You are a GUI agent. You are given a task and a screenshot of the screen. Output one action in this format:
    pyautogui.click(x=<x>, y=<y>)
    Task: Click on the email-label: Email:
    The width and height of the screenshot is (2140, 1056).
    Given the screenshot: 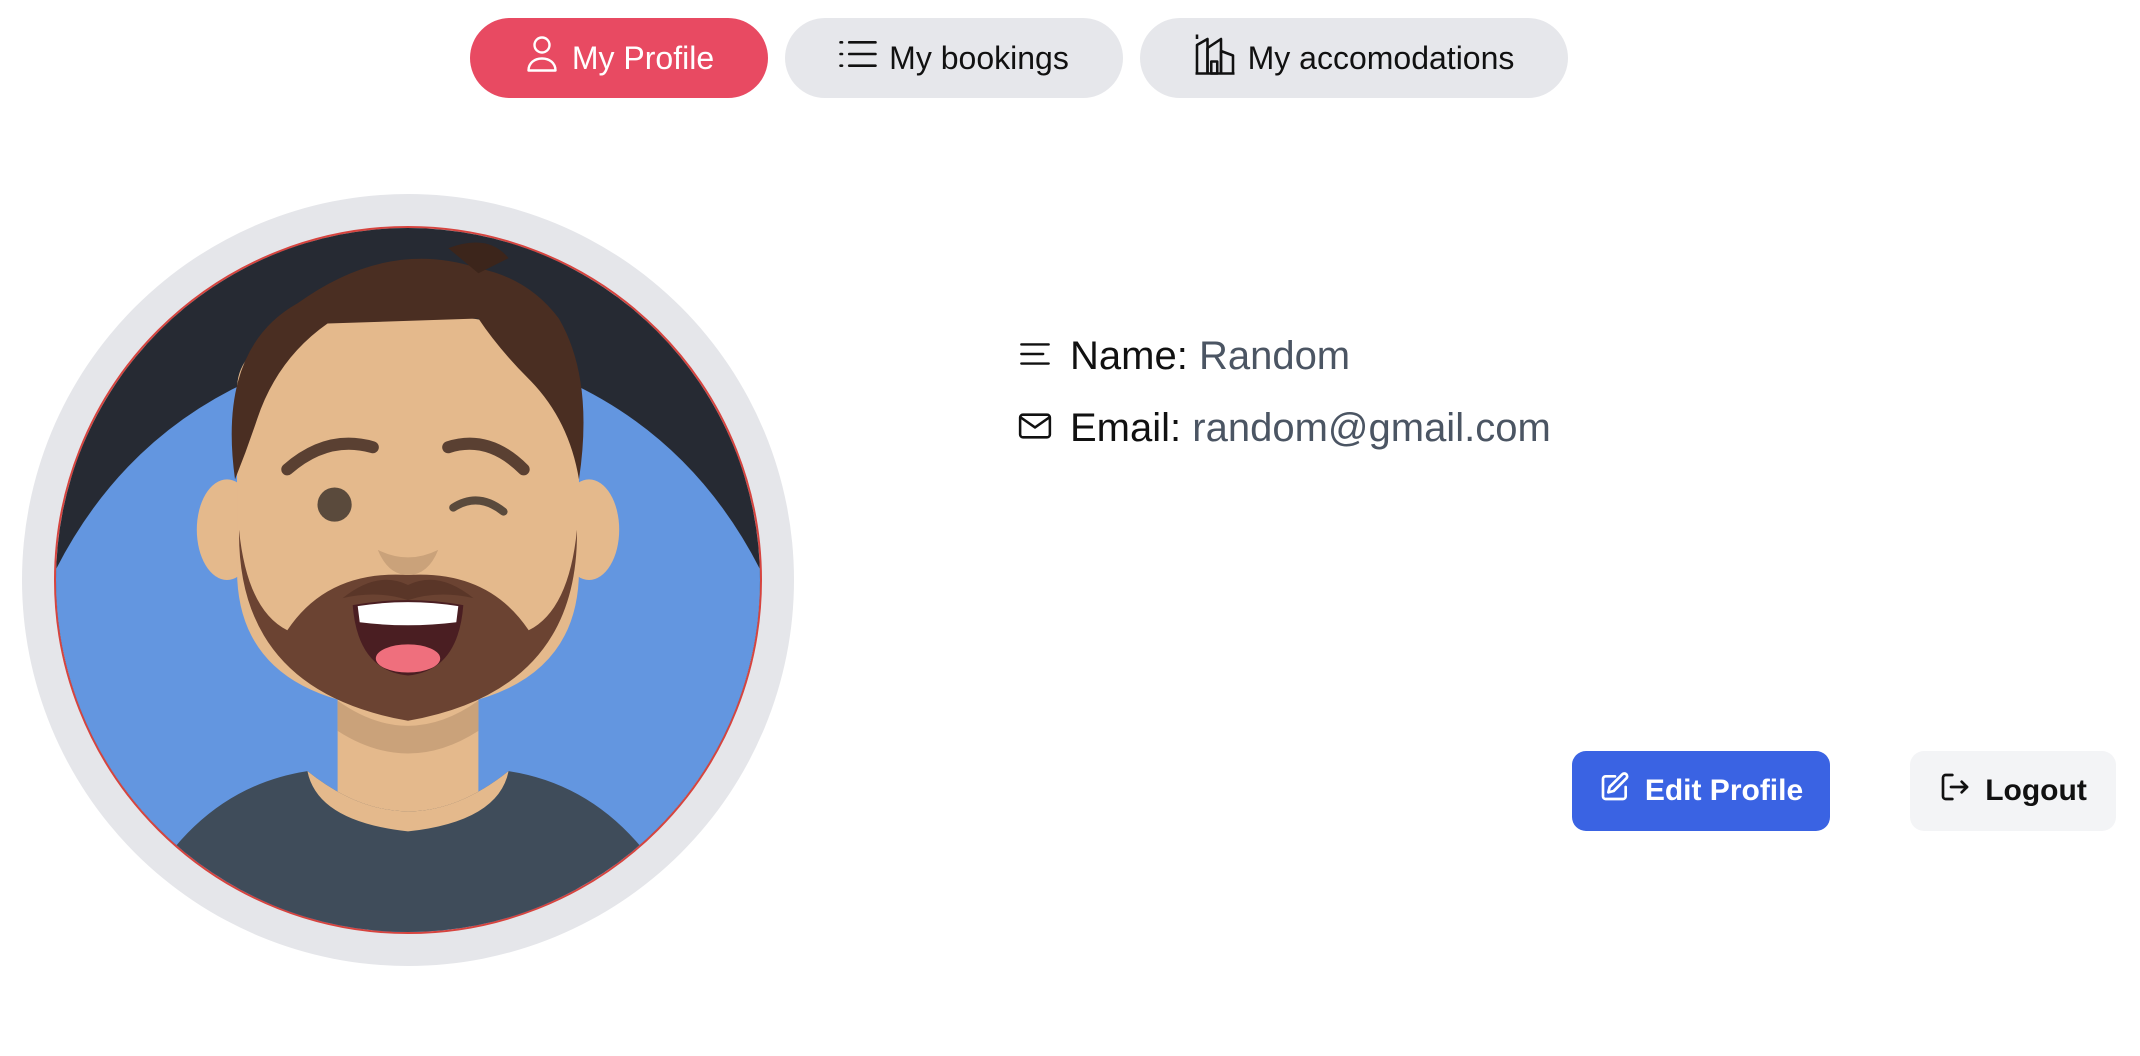 What is the action you would take?
    pyautogui.click(x=1126, y=428)
    